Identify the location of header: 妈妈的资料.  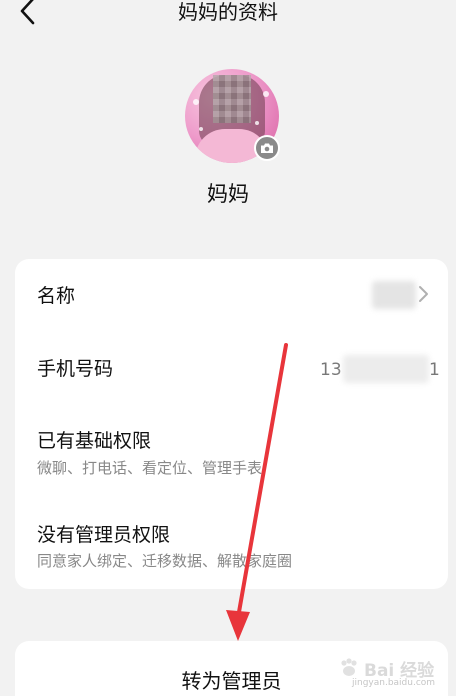
(228, 15).